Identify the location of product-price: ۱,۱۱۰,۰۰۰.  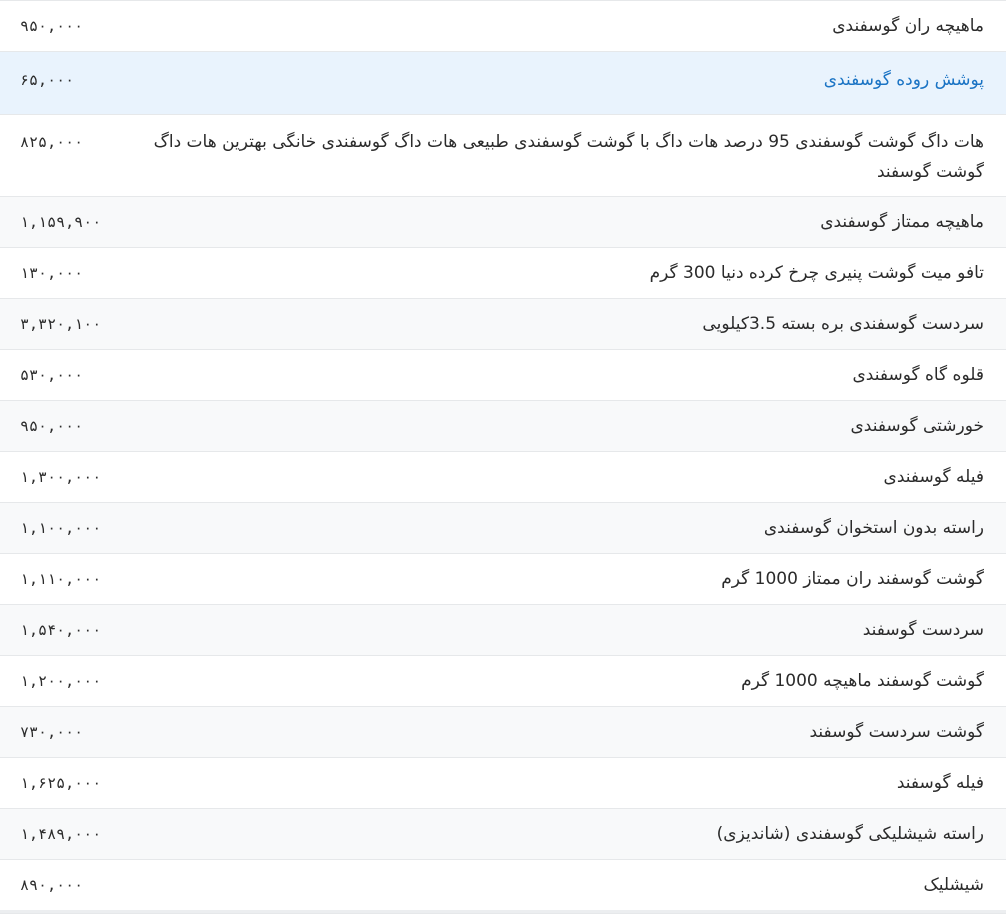
(61, 579).